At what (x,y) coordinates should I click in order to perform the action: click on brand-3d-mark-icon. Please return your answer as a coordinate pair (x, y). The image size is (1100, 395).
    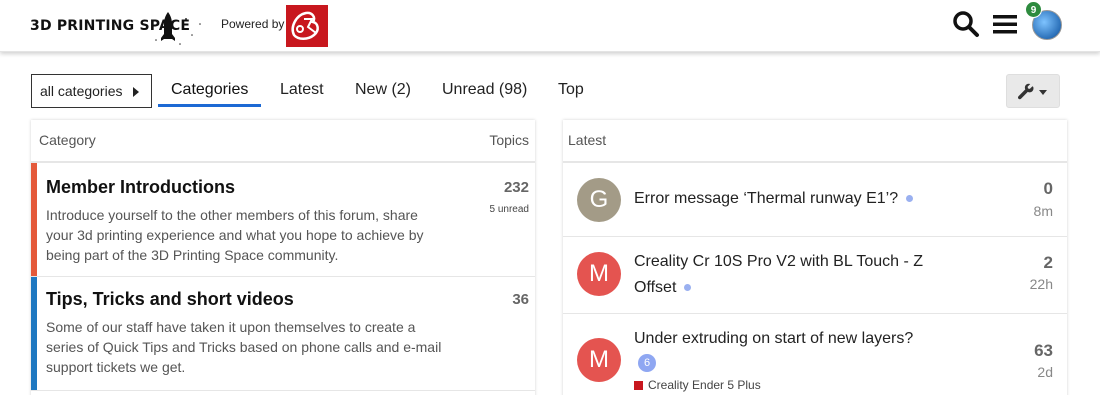
    Looking at the image, I should click on (305, 25).